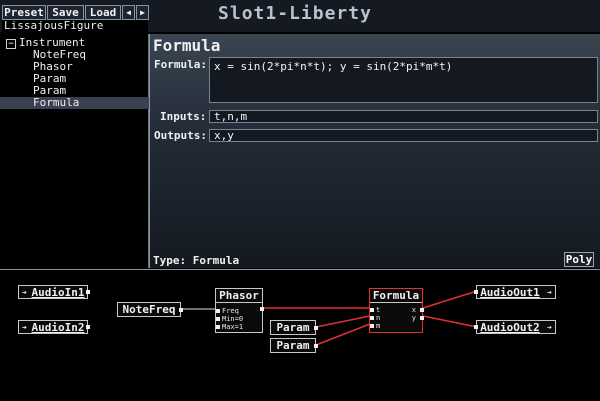 Image resolution: width=600 pixels, height=401 pixels. Describe the element at coordinates (378, 326) in the screenshot. I see `port-label-m: m` at that location.